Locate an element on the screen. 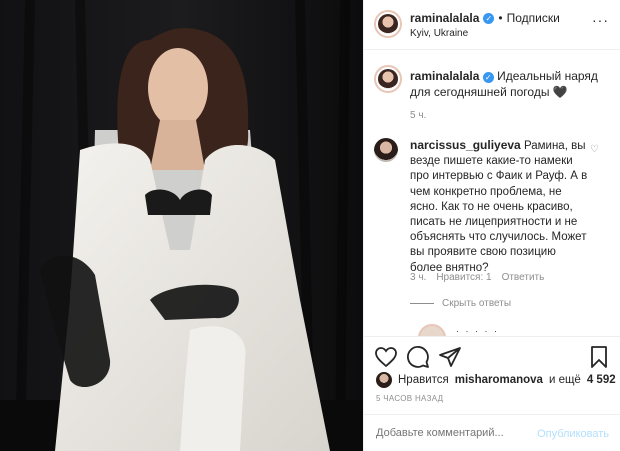 Image resolution: width=620 pixels, height=451 pixels. post-actions is located at coordinates (492, 356).